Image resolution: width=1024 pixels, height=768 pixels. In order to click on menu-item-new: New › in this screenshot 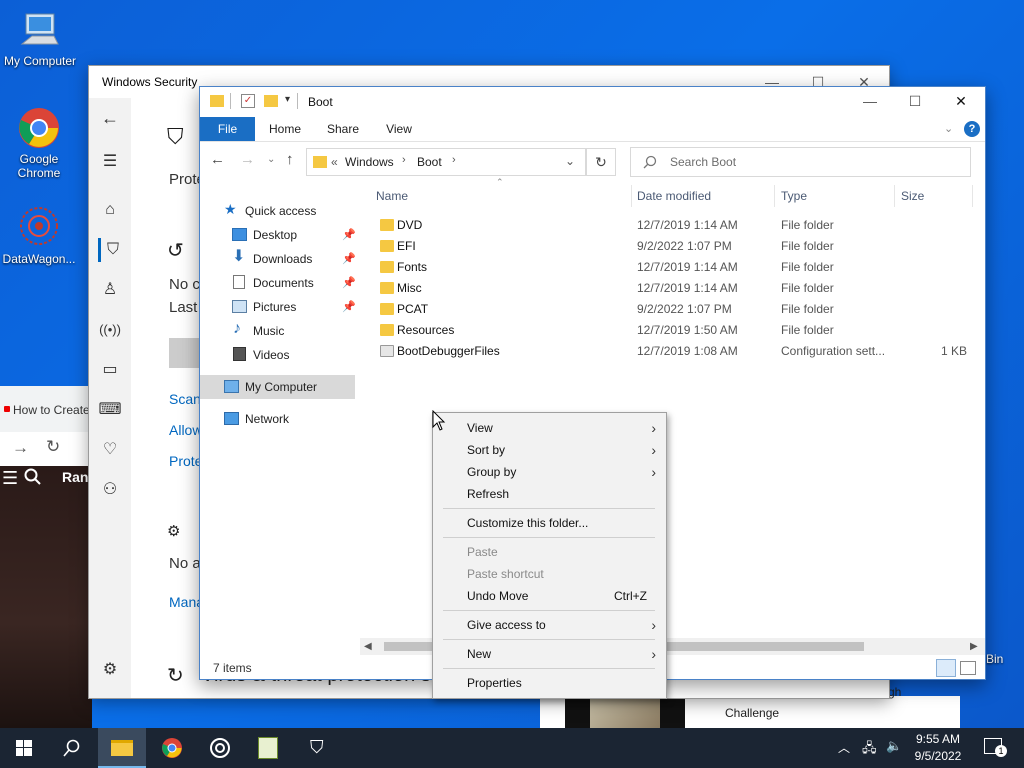, I will do `click(549, 654)`.